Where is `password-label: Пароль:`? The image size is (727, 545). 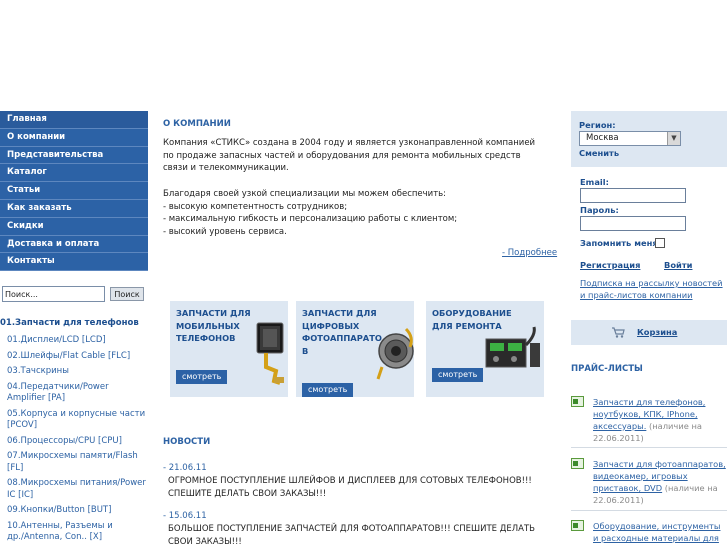 password-label: Пароль: is located at coordinates (599, 210).